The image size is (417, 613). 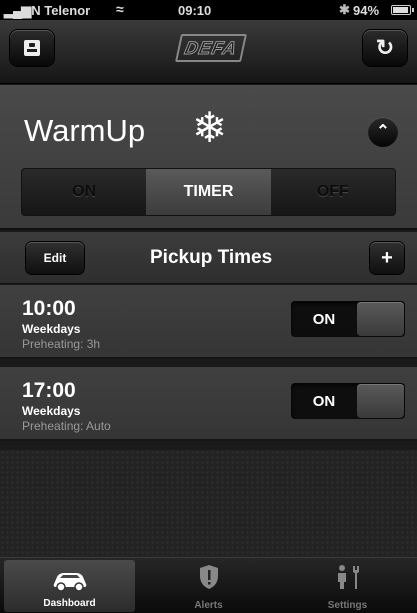 I want to click on signal-icon: ▂▄▆, so click(x=17, y=10).